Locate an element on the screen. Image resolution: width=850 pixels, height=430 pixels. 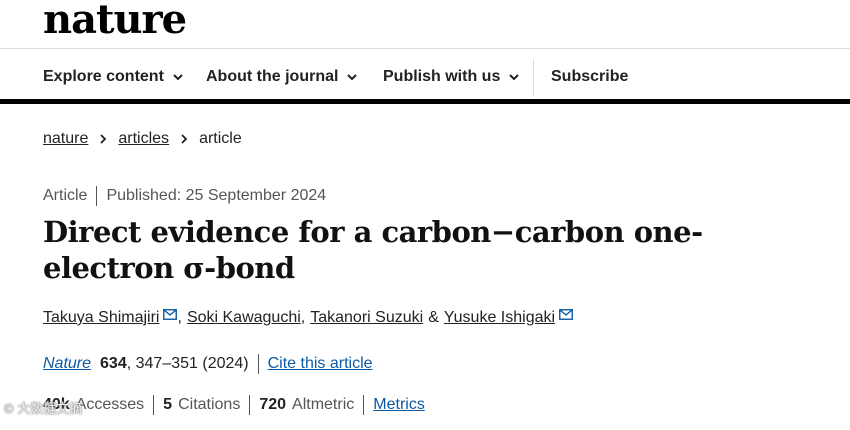
accesses-label: Accesses is located at coordinates (110, 404).